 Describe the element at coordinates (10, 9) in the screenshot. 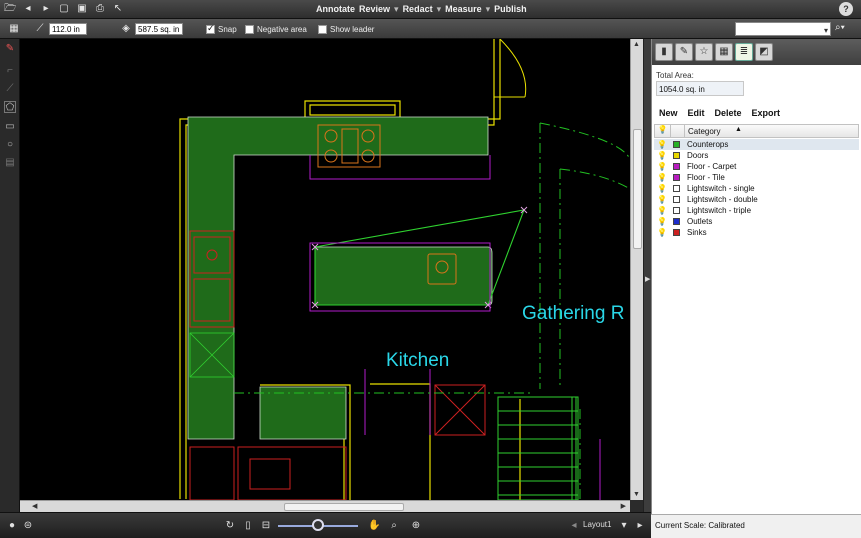

I see `folder-icon: 🗁` at that location.